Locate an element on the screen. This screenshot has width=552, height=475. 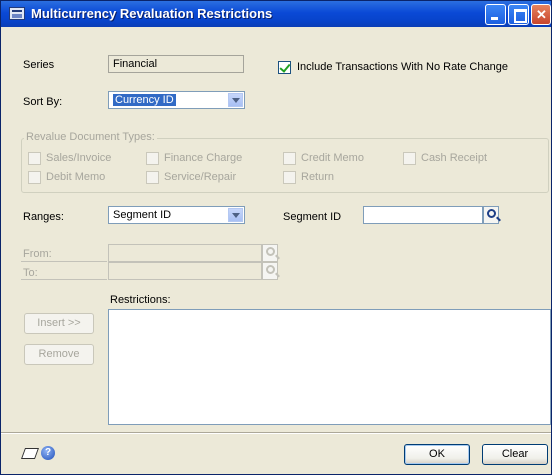
debit-memo-checkbox is located at coordinates (34, 177).